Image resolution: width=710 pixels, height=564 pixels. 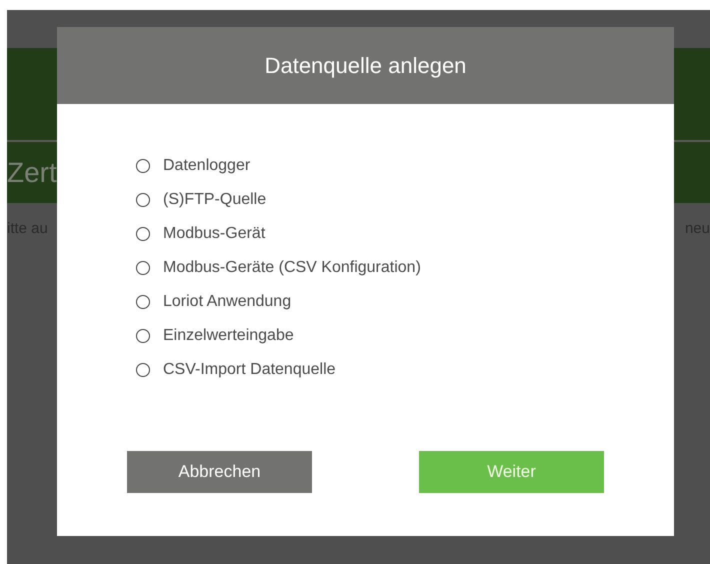 I want to click on radio-option: Modbus-Geräte (CSV Konfiguration), so click(x=405, y=268).